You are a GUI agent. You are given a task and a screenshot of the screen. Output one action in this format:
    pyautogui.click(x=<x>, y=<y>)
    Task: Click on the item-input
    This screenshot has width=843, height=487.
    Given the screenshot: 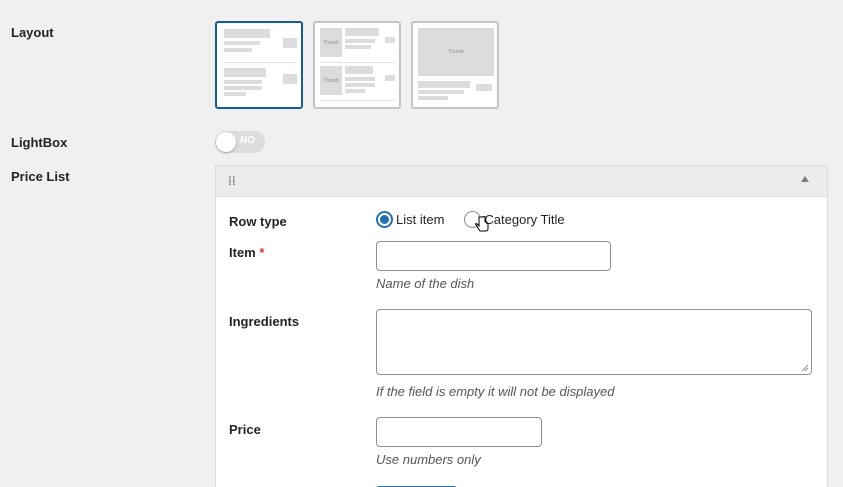 What is the action you would take?
    pyautogui.click(x=493, y=256)
    